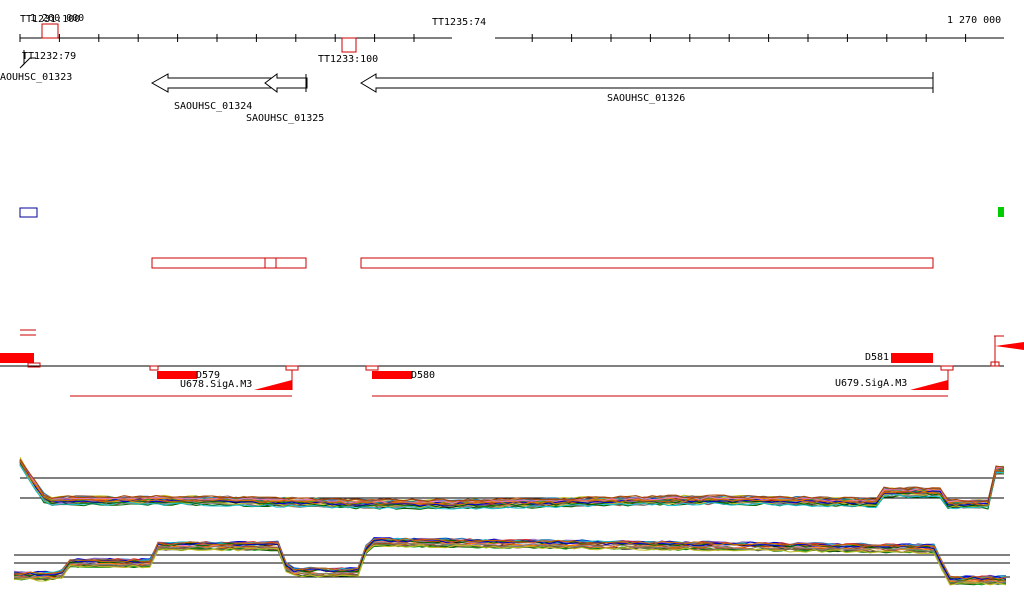 This screenshot has height=611, width=1024. What do you see at coordinates (1009, 346) in the screenshot?
I see `right-edge-wedge` at bounding box center [1009, 346].